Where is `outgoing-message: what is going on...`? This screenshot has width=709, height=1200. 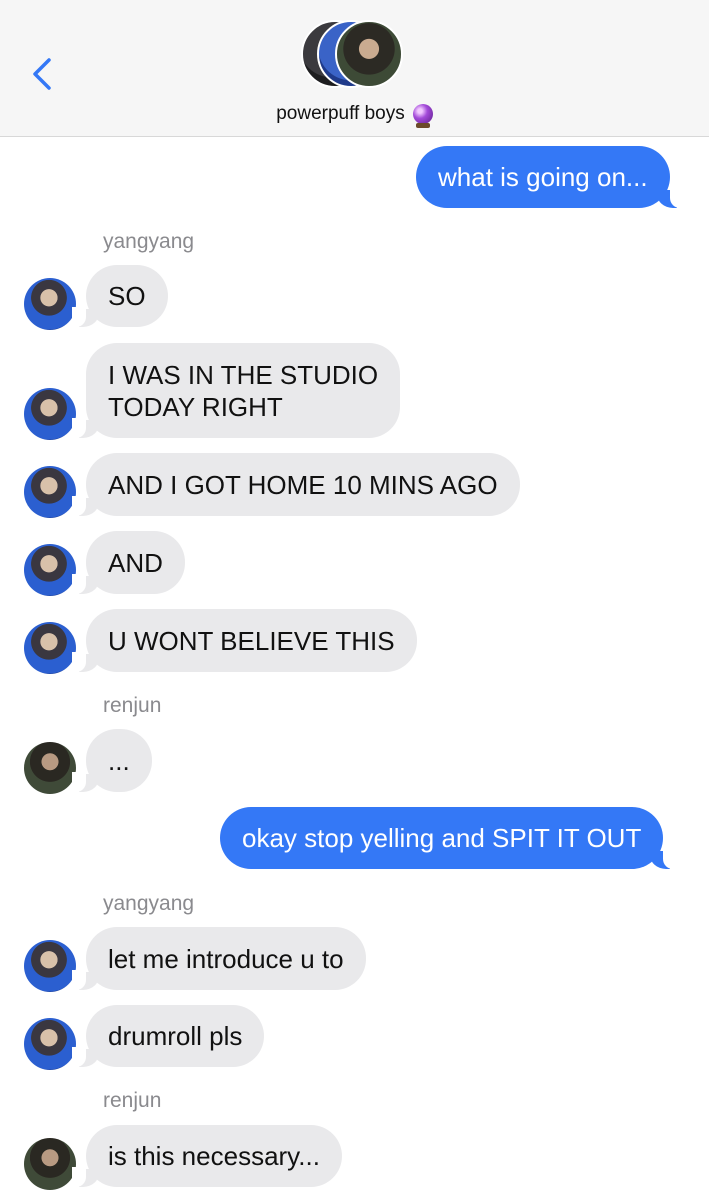 outgoing-message: what is going on... is located at coordinates (550, 177).